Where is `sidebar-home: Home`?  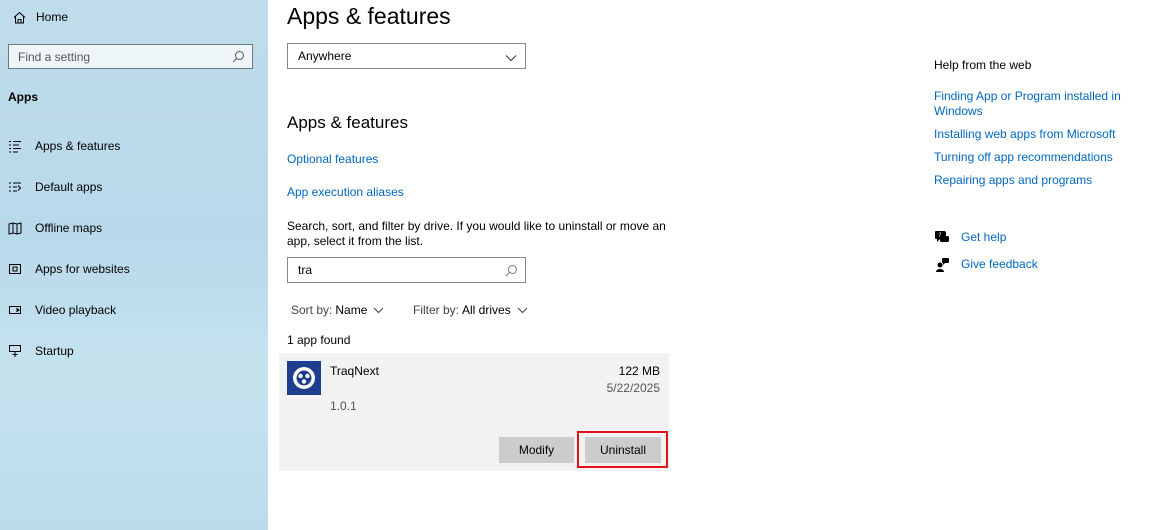 sidebar-home: Home is located at coordinates (40, 17).